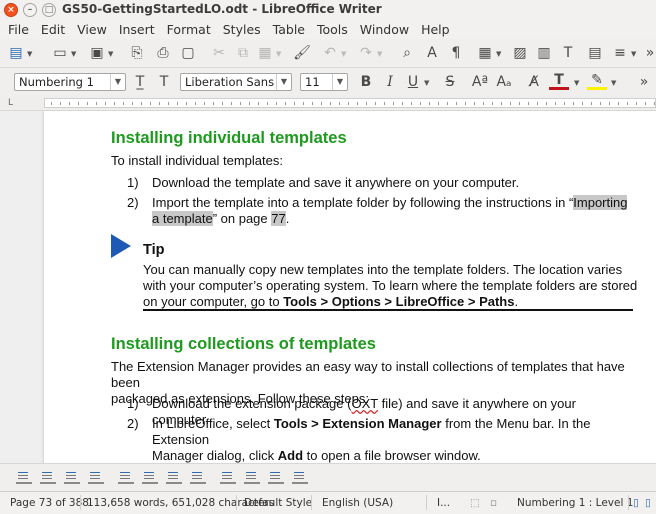  What do you see at coordinates (312, 82) in the screenshot?
I see `font-size-value: 11` at bounding box center [312, 82].